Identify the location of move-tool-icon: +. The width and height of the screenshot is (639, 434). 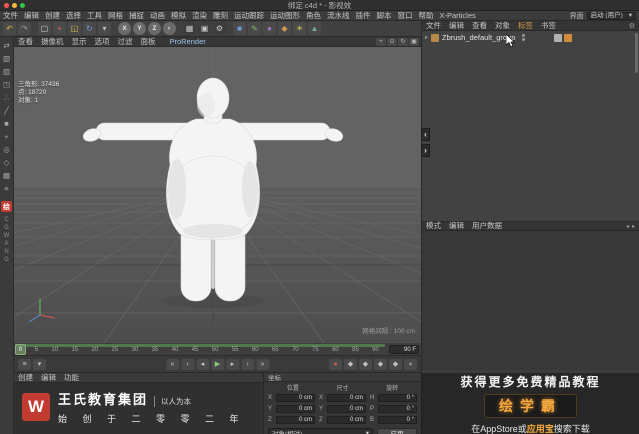
(59, 28).